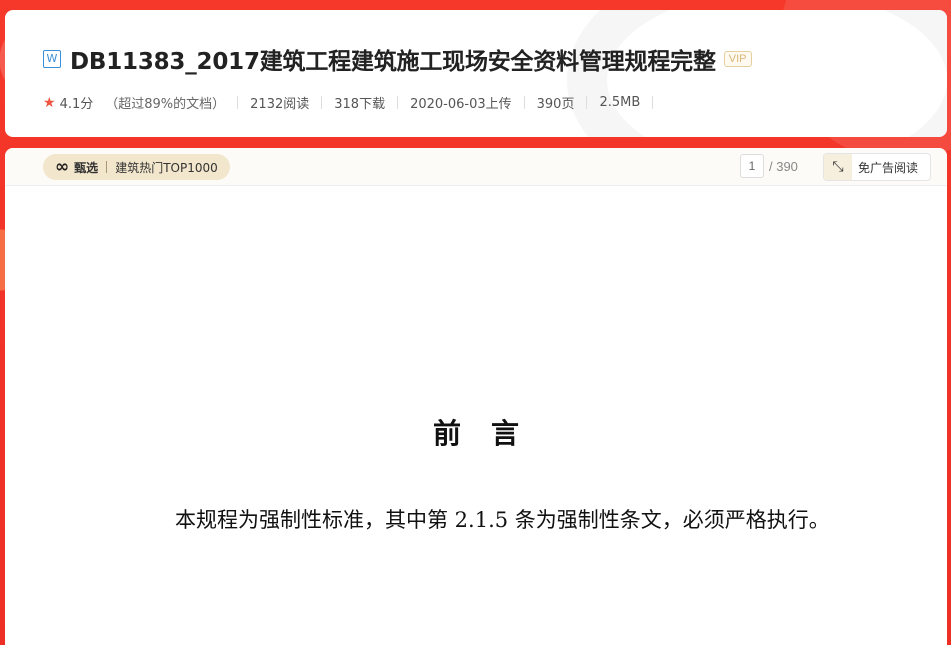 The image size is (951, 645). I want to click on expand-icon: ⤡, so click(838, 167).